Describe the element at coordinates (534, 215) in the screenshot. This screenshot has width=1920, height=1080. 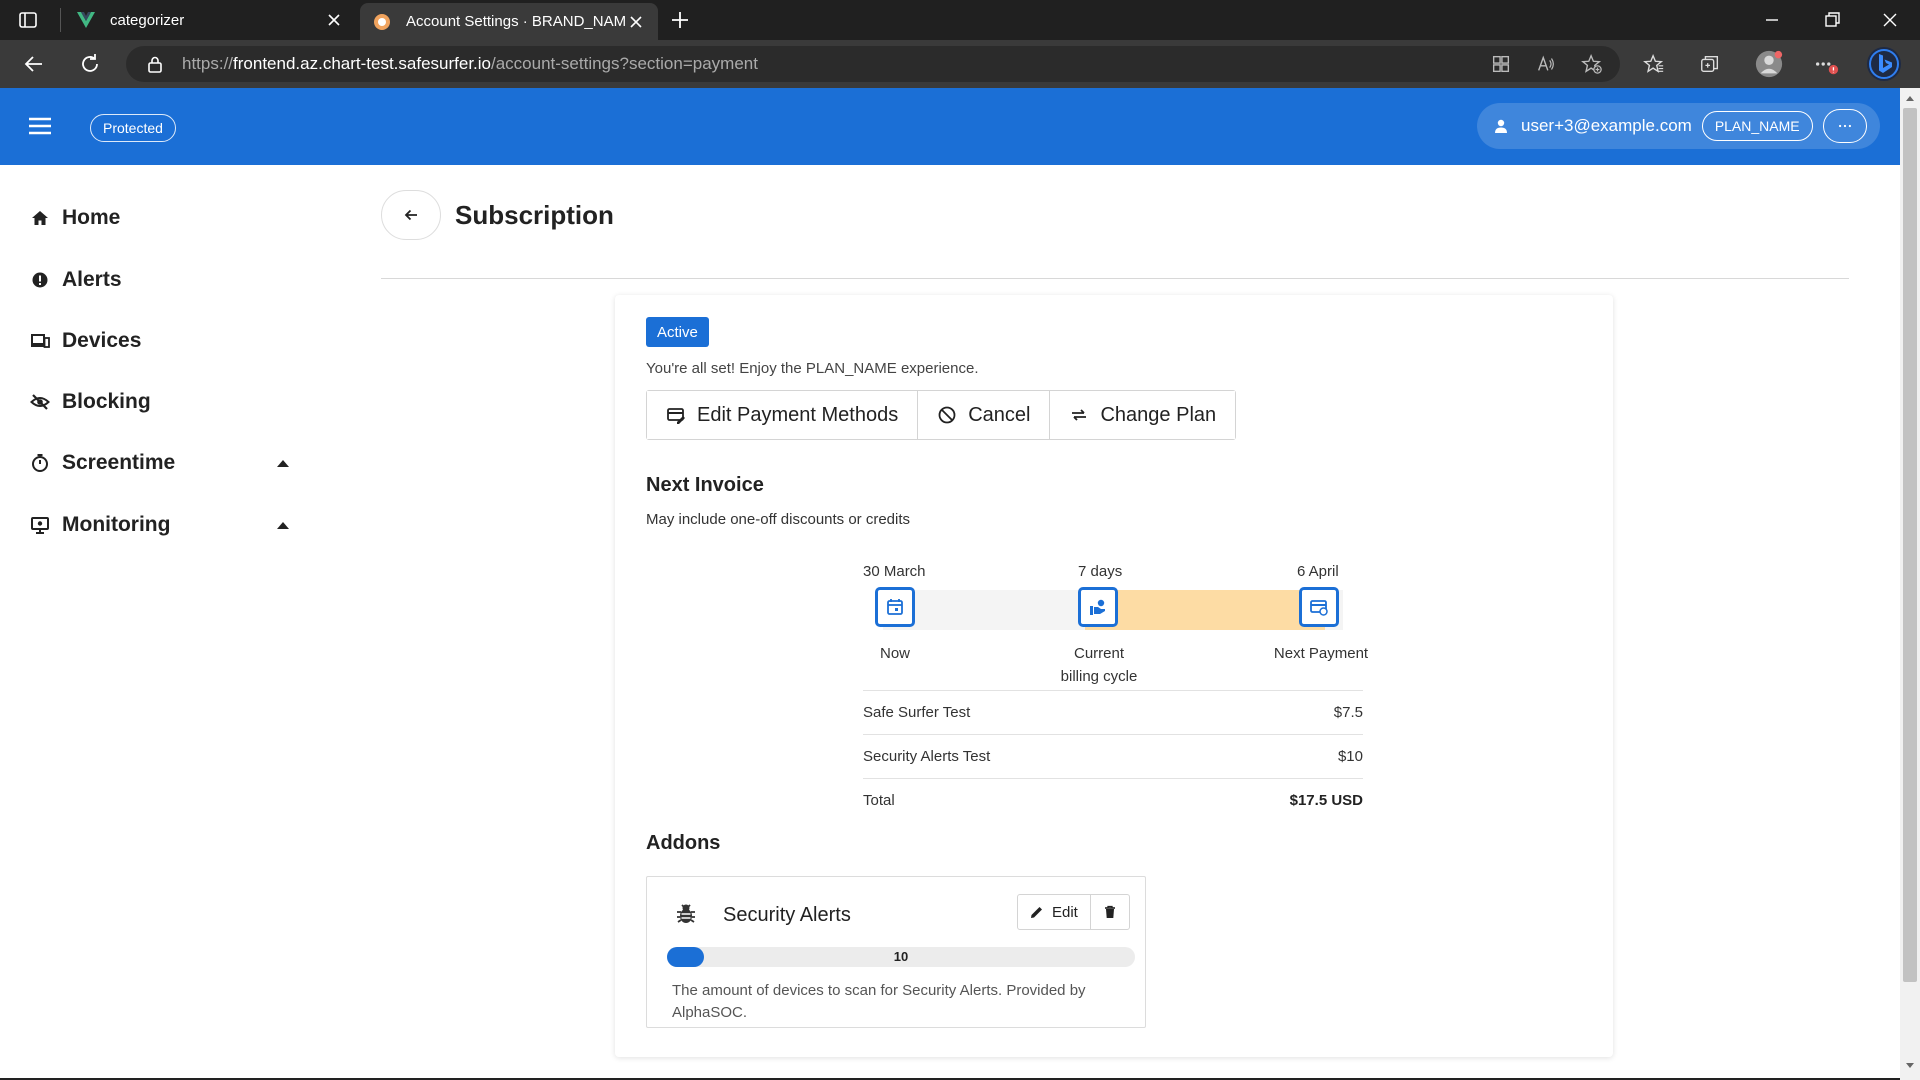
I see `page-title: Subscription` at that location.